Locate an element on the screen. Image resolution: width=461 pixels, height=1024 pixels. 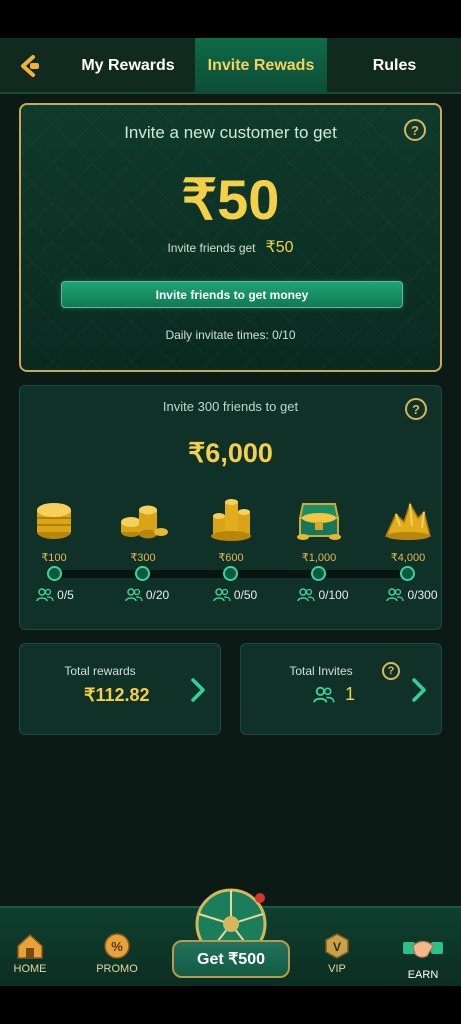
svg-text: V is located at coordinates (337, 947).